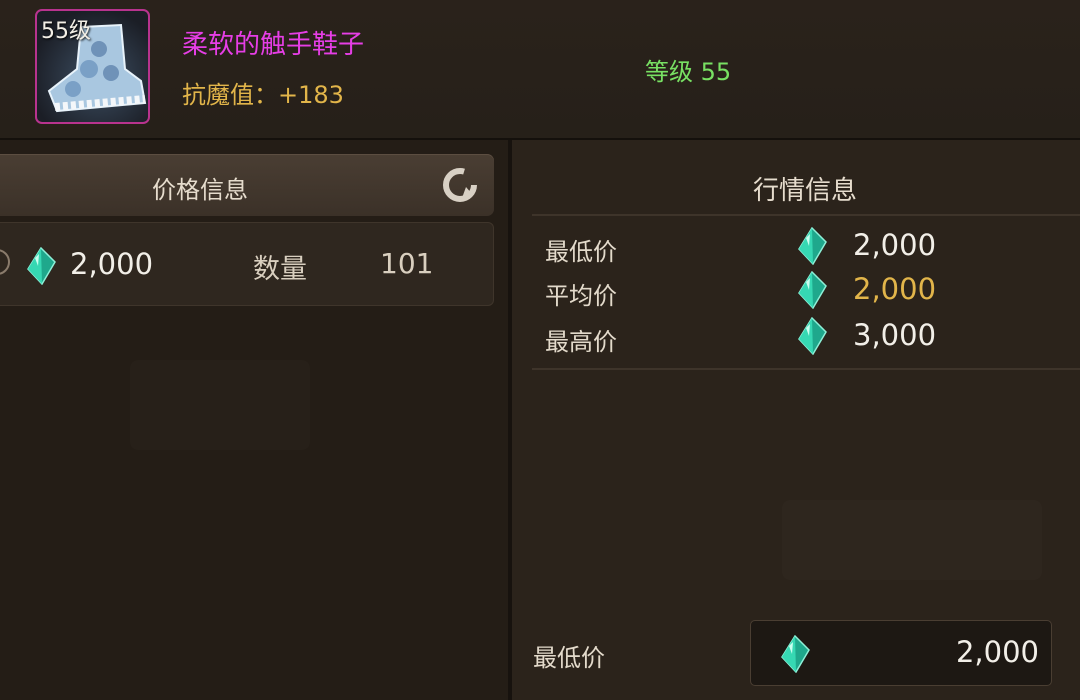  Describe the element at coordinates (280, 269) in the screenshot. I see `quantity-label: 数量` at that location.